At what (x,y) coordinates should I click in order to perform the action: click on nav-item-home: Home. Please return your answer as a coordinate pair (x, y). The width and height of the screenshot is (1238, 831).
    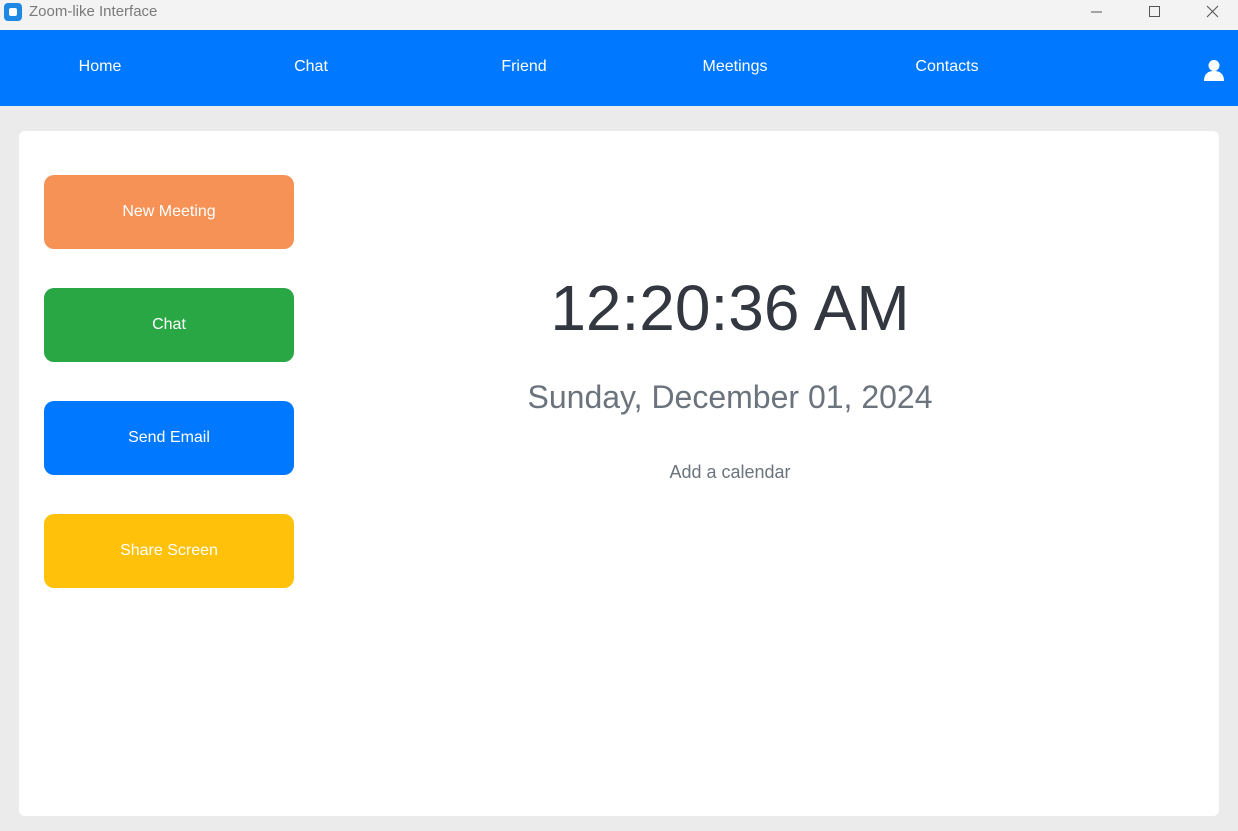
    Looking at the image, I should click on (100, 67).